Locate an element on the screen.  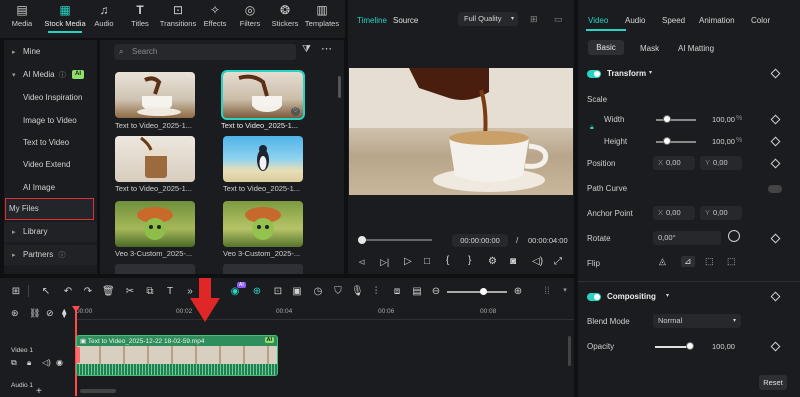
link-icon: ⛓︎ is located at coordinates (34, 313).